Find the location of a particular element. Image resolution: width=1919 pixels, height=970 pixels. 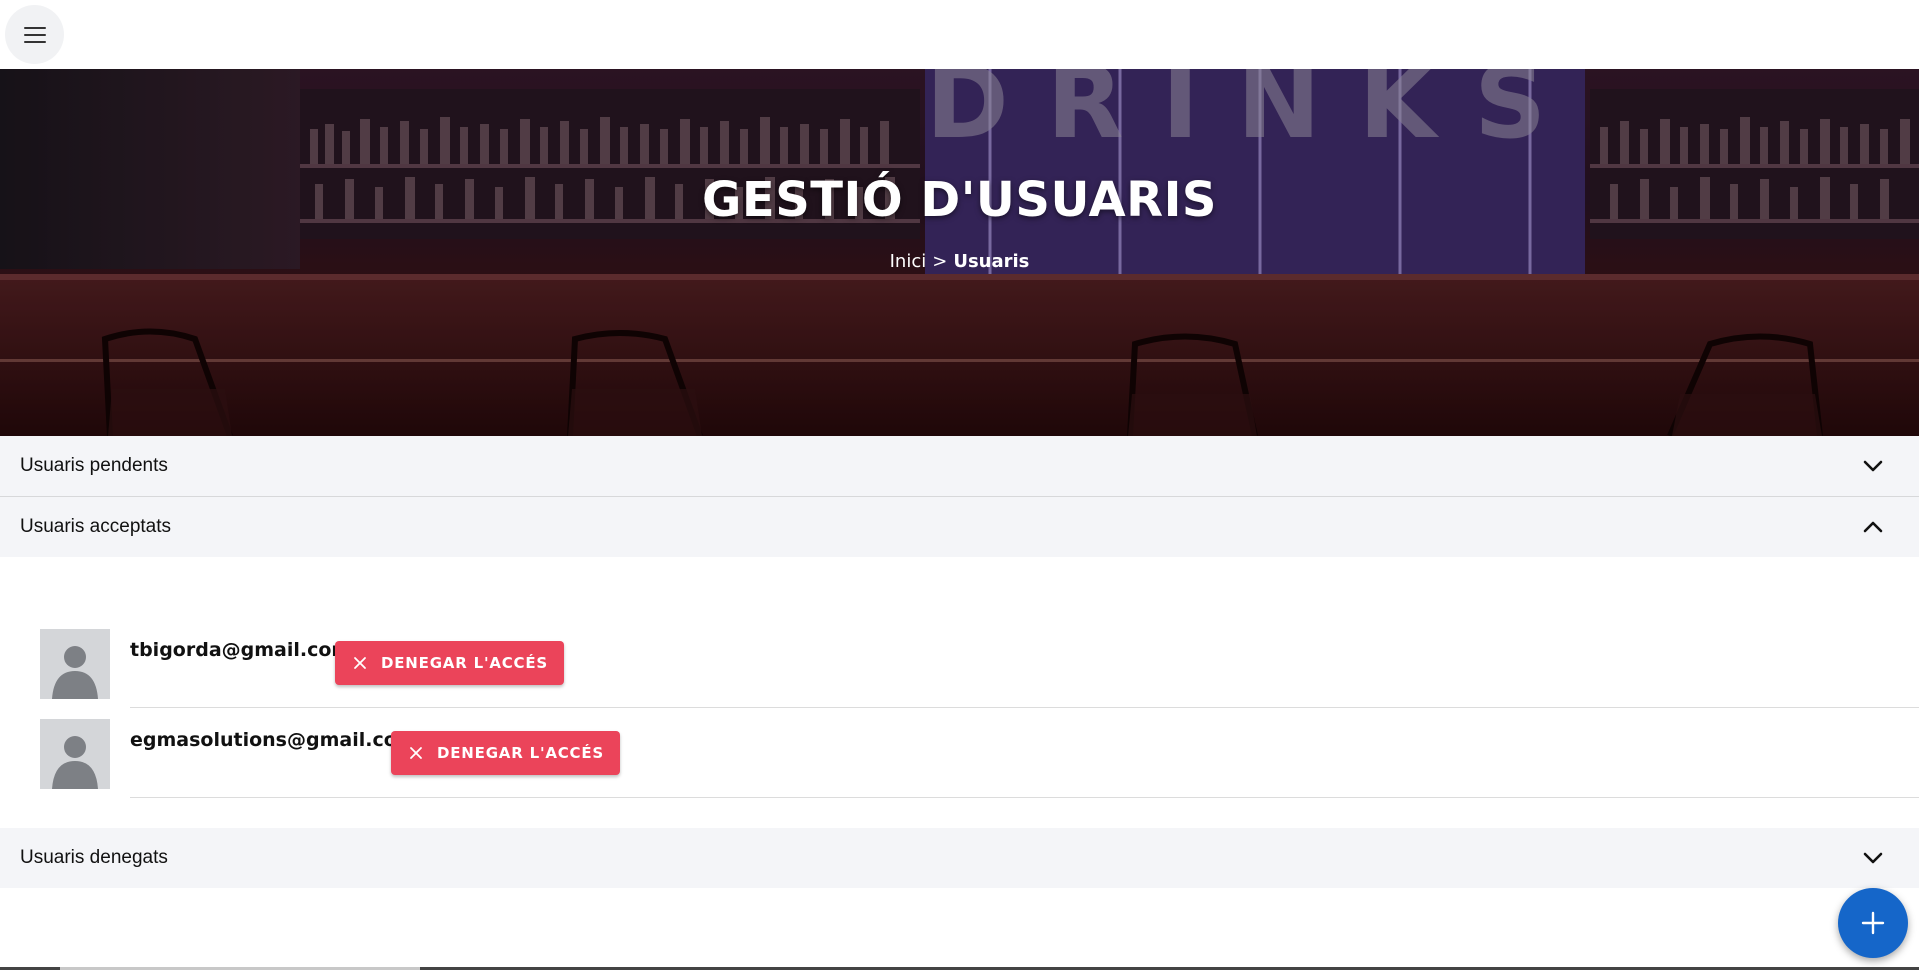

breadcrumb: Inici > Usuaris is located at coordinates (959, 261).